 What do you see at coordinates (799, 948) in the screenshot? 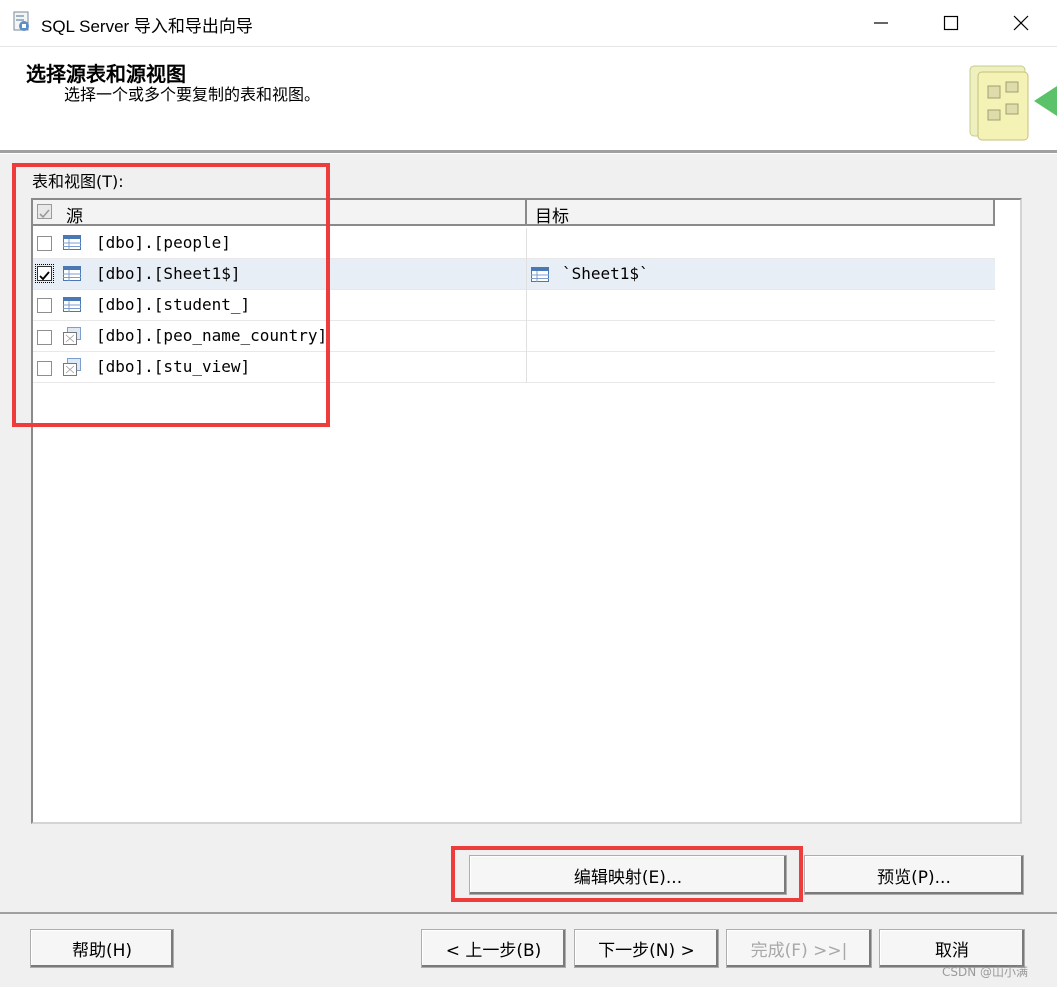
I see `finish-button: 完成(F) >>|` at bounding box center [799, 948].